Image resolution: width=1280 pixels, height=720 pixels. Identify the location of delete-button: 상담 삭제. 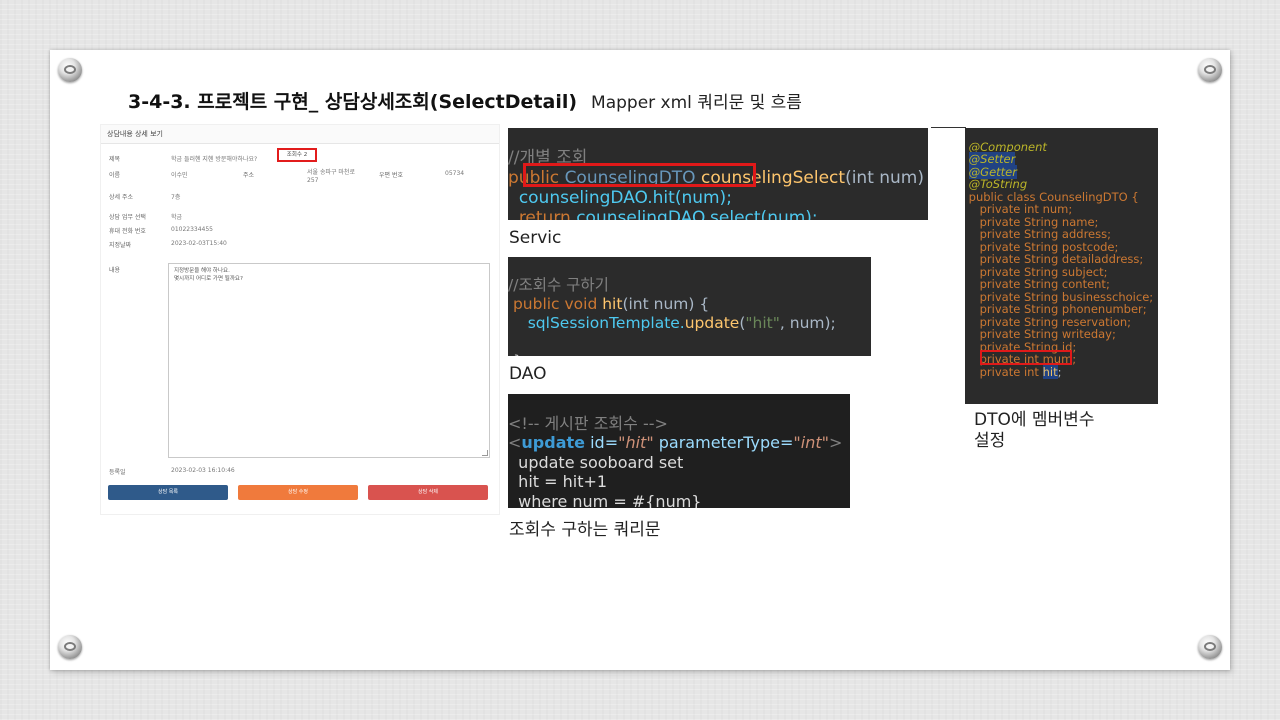
(428, 492).